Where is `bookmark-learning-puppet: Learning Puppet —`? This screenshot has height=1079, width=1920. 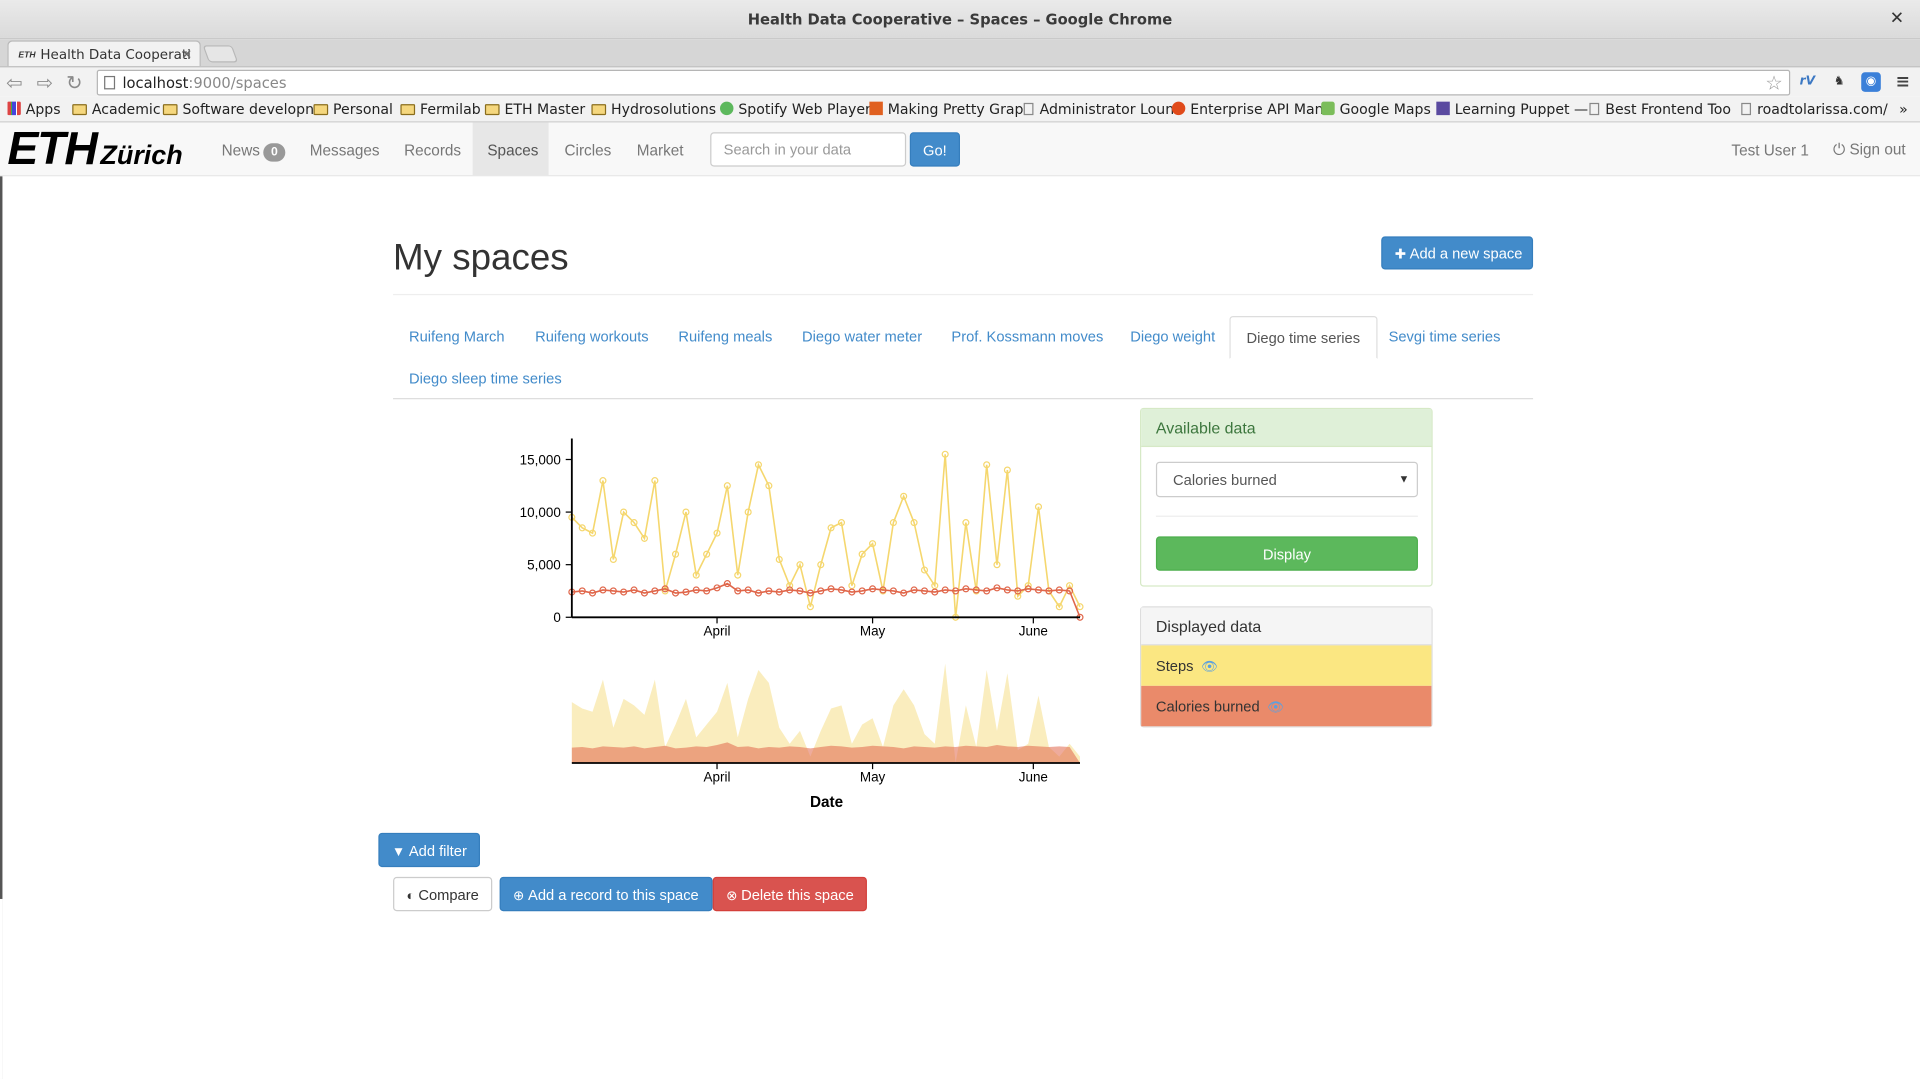
bookmark-learning-puppet: Learning Puppet — is located at coordinates (1512, 109).